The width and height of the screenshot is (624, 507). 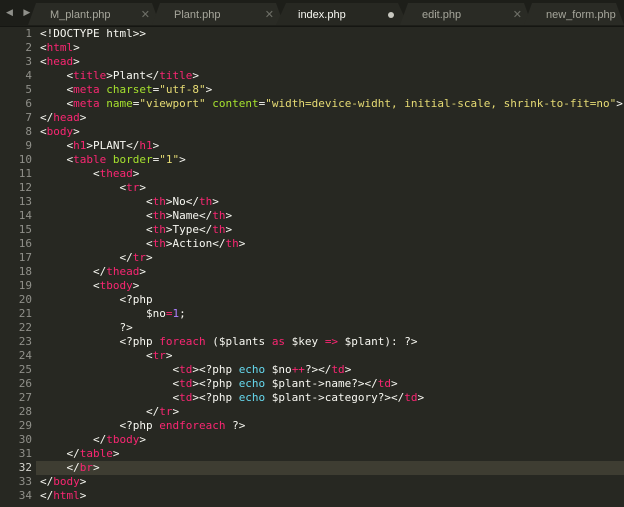 I want to click on code-line: </html>, so click(x=332, y=496).